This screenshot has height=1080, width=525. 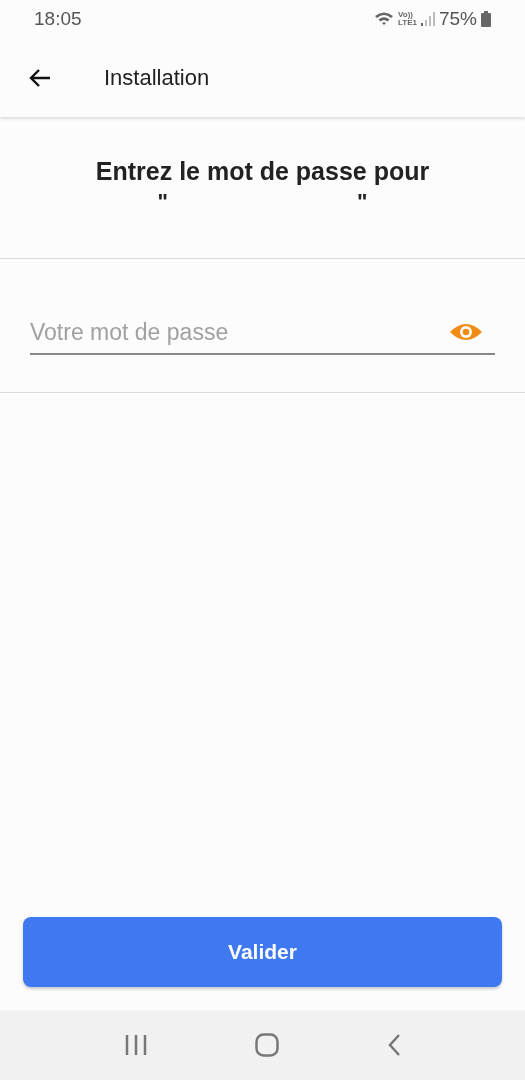 I want to click on wifi-icon, so click(x=384, y=19).